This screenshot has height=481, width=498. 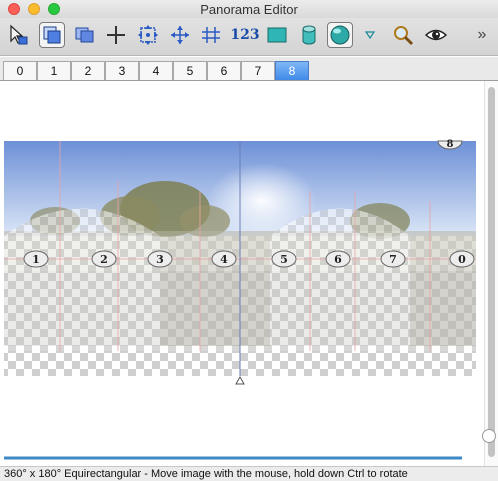 I want to click on svg-text: 7, so click(x=393, y=259).